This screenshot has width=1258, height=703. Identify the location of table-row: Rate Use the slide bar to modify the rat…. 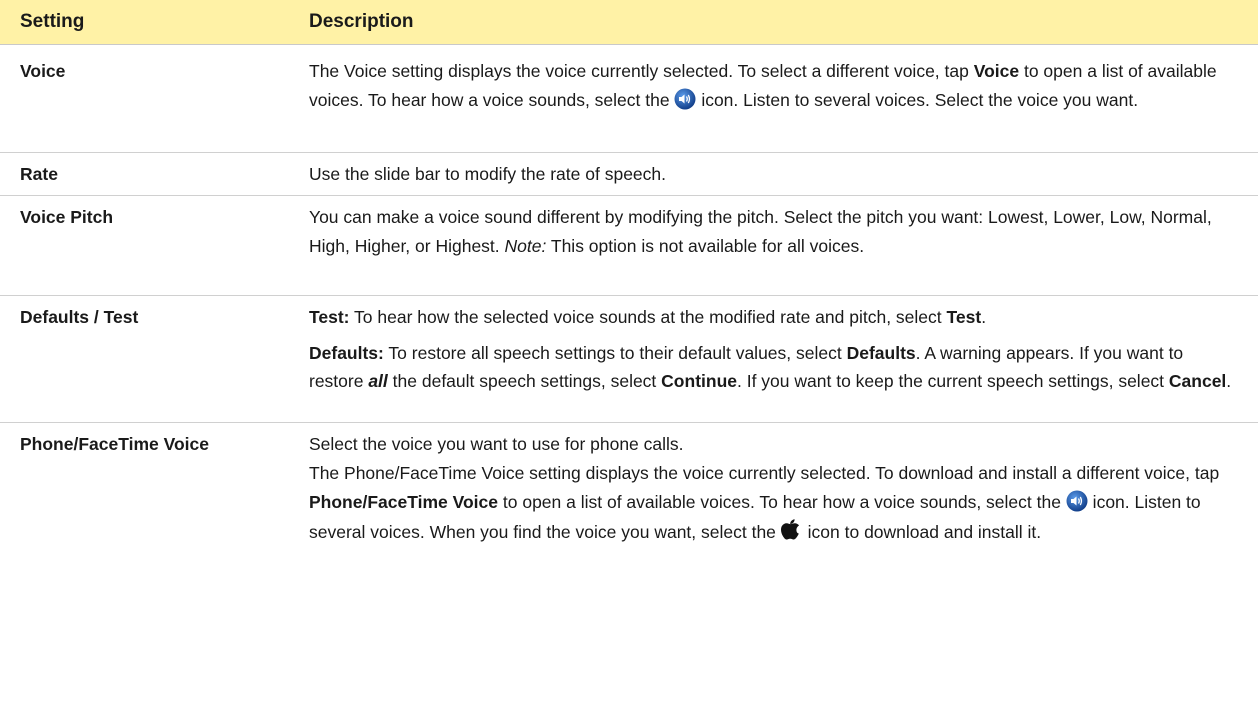
(629, 174).